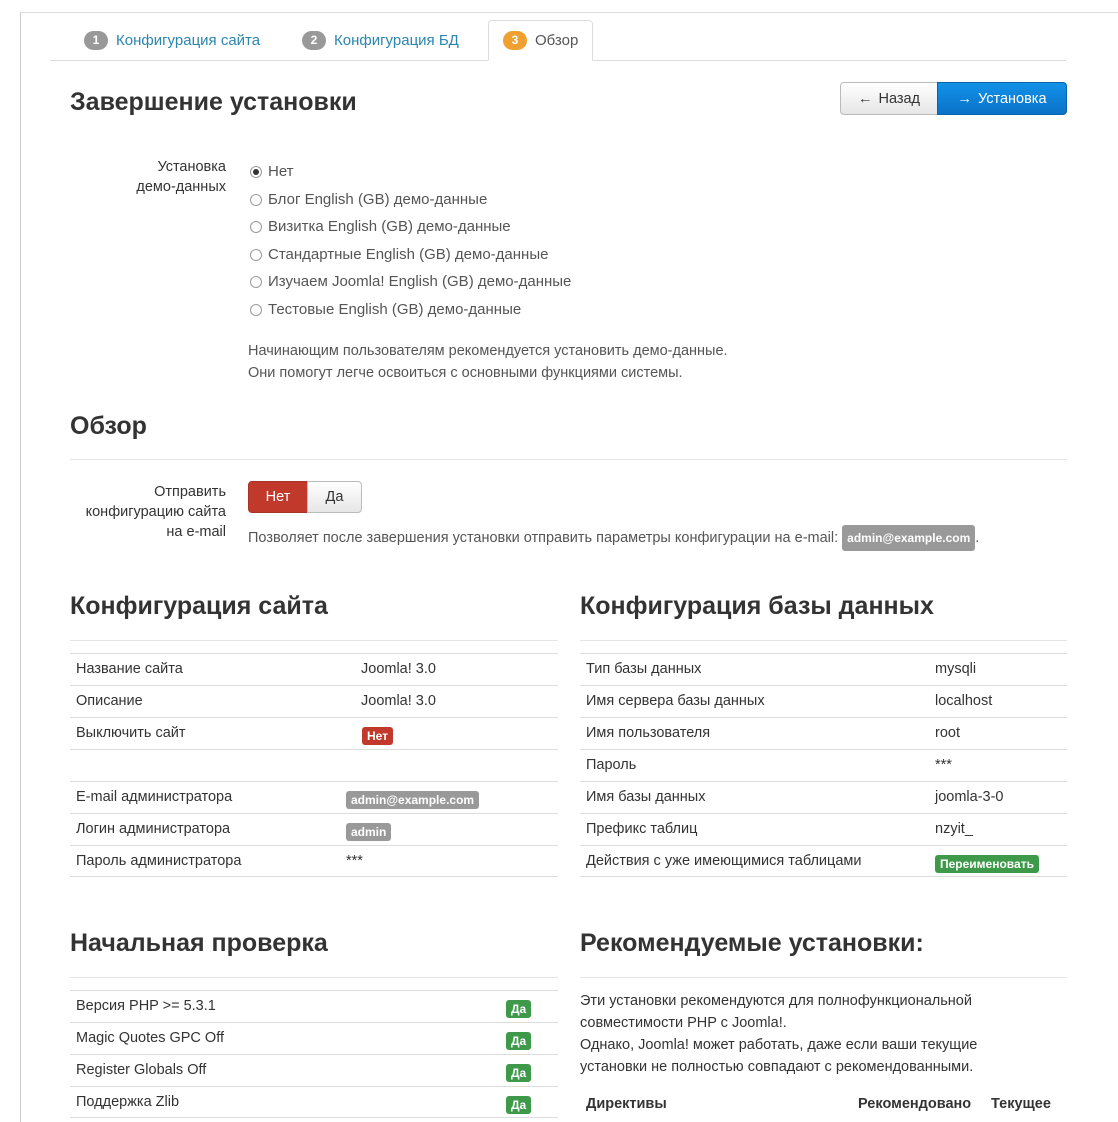 The height and width of the screenshot is (1122, 1118). Describe the element at coordinates (159, 861) in the screenshot. I see `row-key: Пароль администратора` at that location.